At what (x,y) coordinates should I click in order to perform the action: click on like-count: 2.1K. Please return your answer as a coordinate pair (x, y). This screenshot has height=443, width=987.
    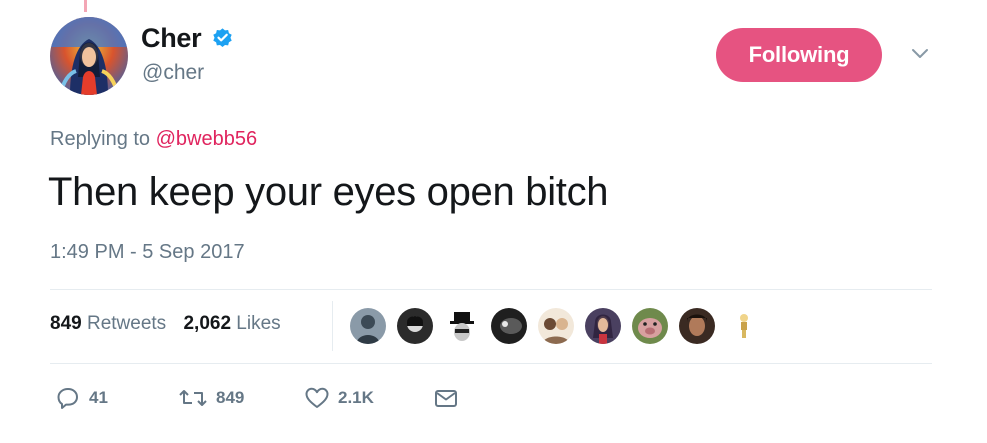
    Looking at the image, I should click on (356, 397).